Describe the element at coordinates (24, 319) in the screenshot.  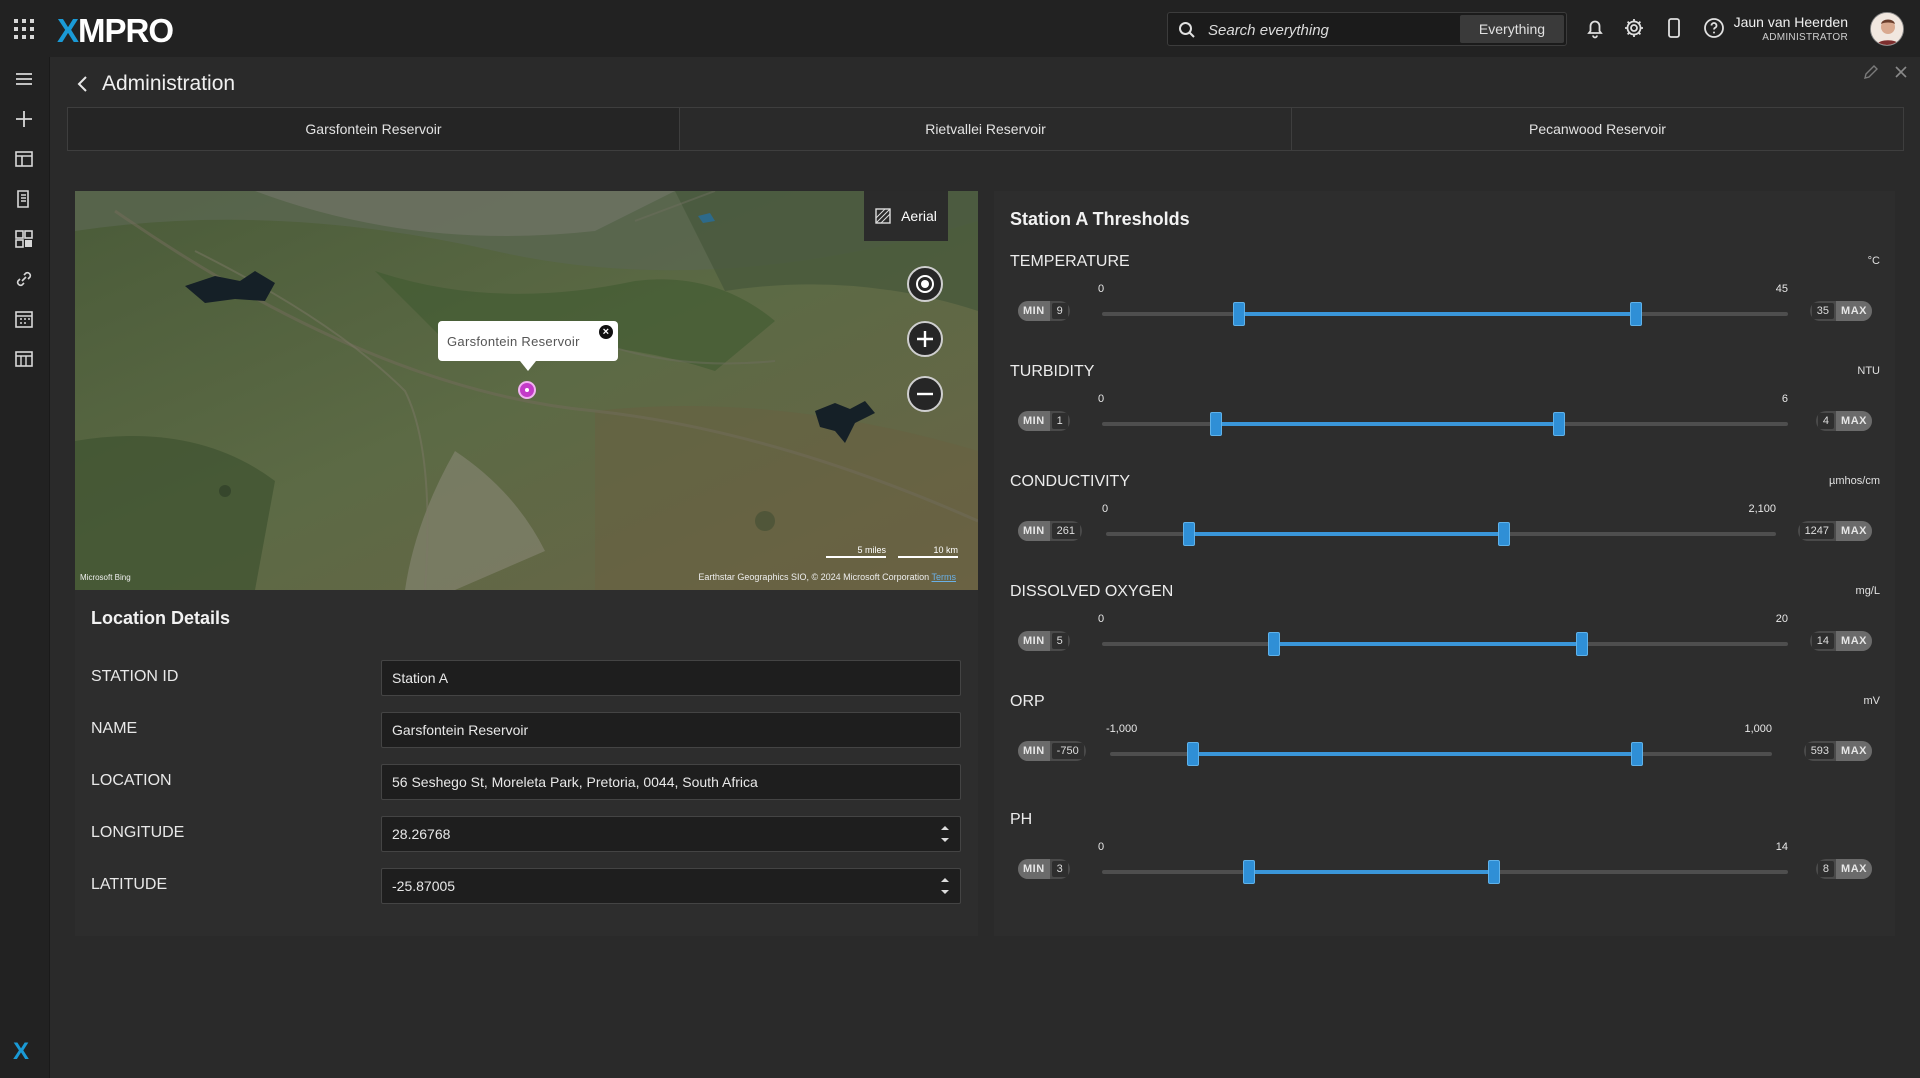
I see `calendar-icon` at that location.